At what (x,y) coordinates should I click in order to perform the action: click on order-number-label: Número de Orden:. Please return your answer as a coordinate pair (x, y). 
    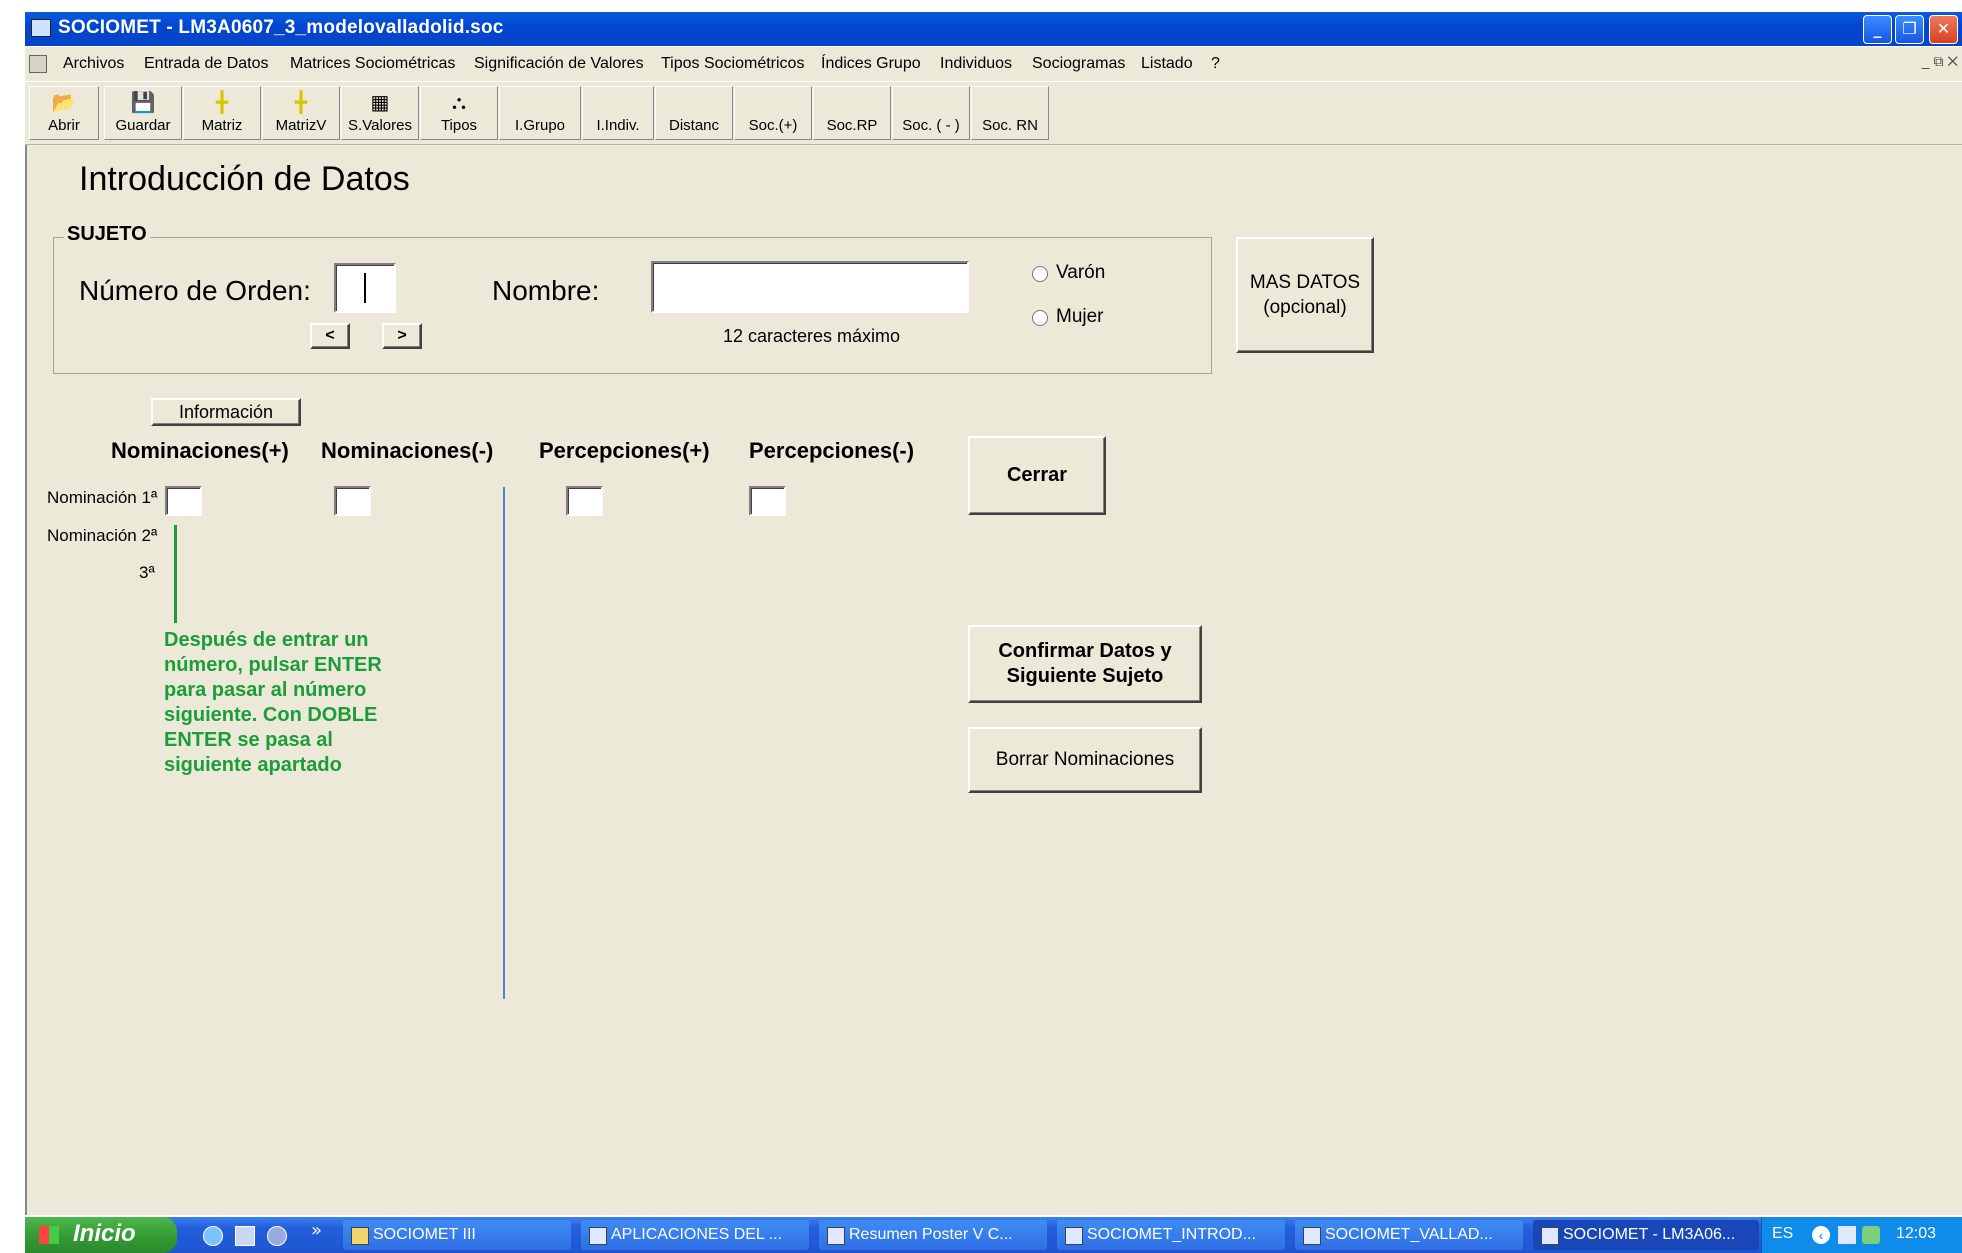
    Looking at the image, I should click on (195, 290).